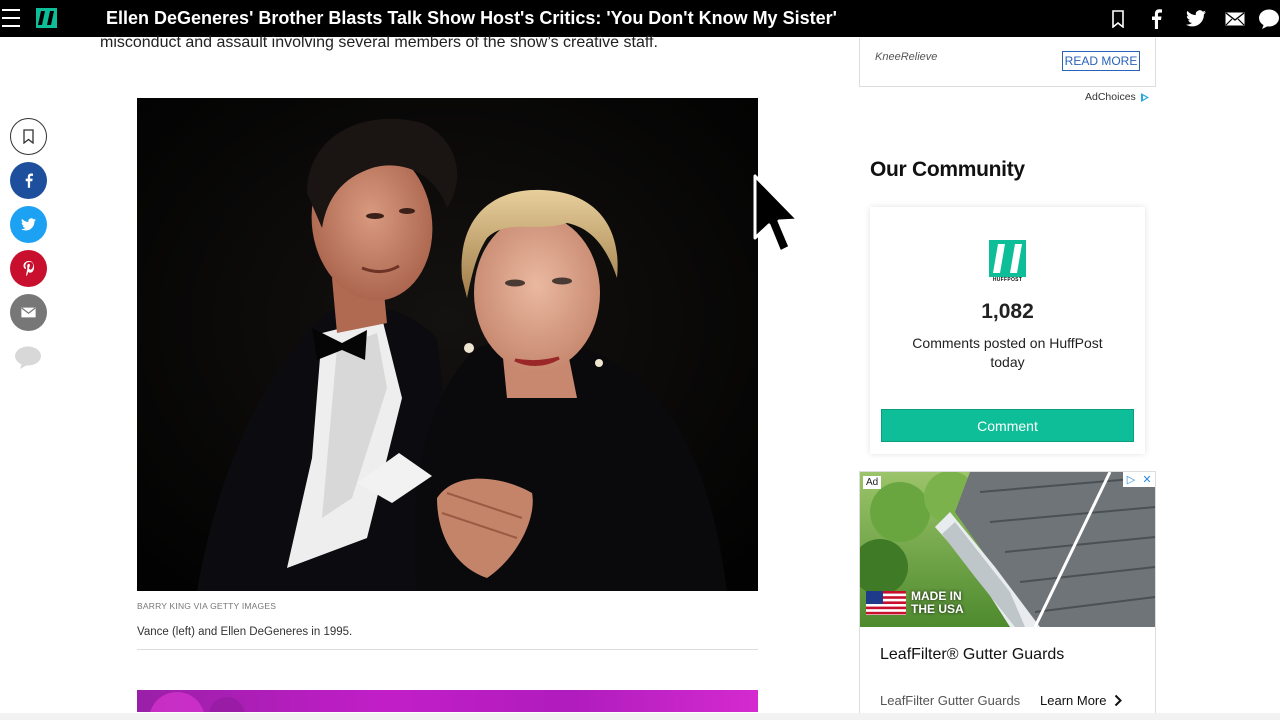 This screenshot has height=720, width=1280. What do you see at coordinates (1007, 425) in the screenshot?
I see `comment-button: Comment` at bounding box center [1007, 425].